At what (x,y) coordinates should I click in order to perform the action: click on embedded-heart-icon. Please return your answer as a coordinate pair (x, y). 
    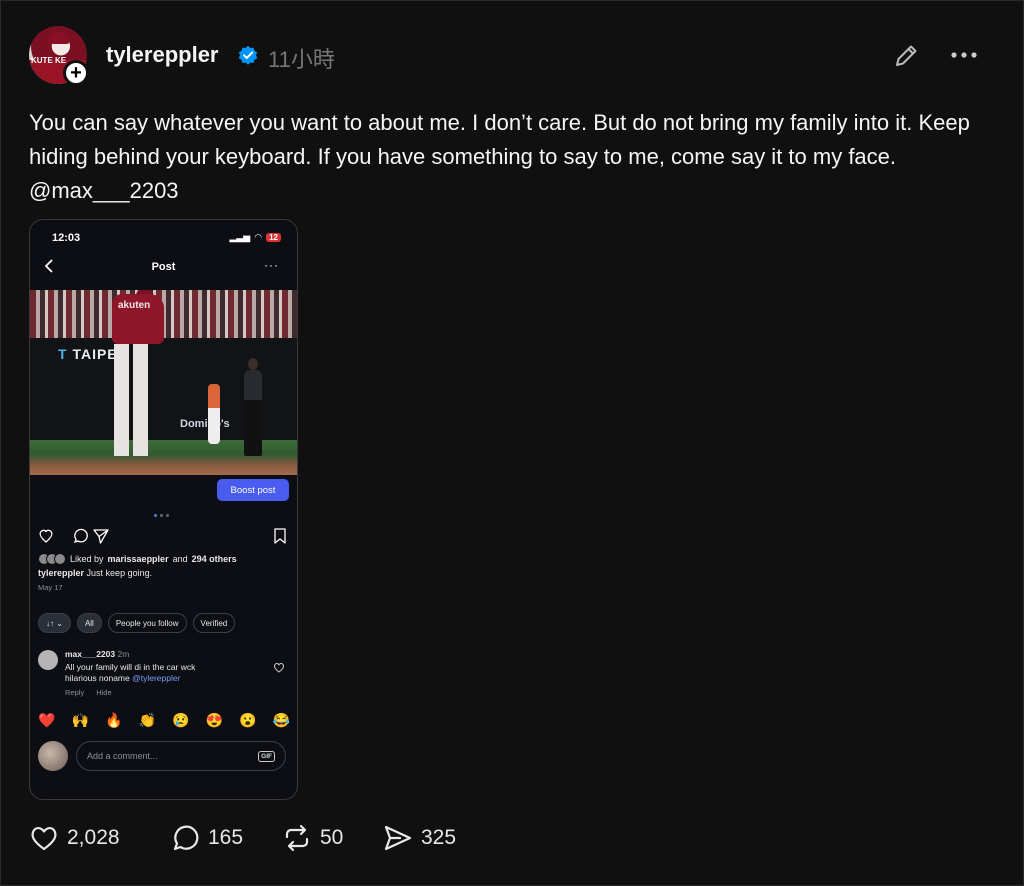
    Looking at the image, I should click on (46, 536).